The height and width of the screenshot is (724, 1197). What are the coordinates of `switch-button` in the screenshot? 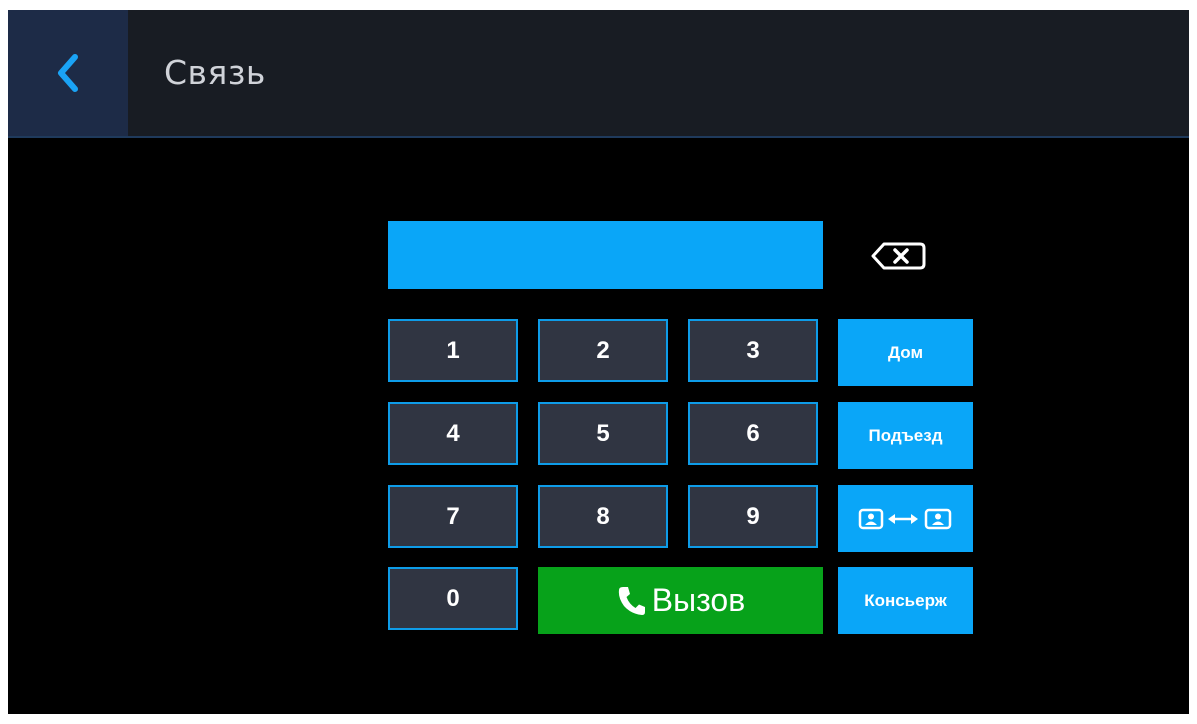 It's located at (905, 518).